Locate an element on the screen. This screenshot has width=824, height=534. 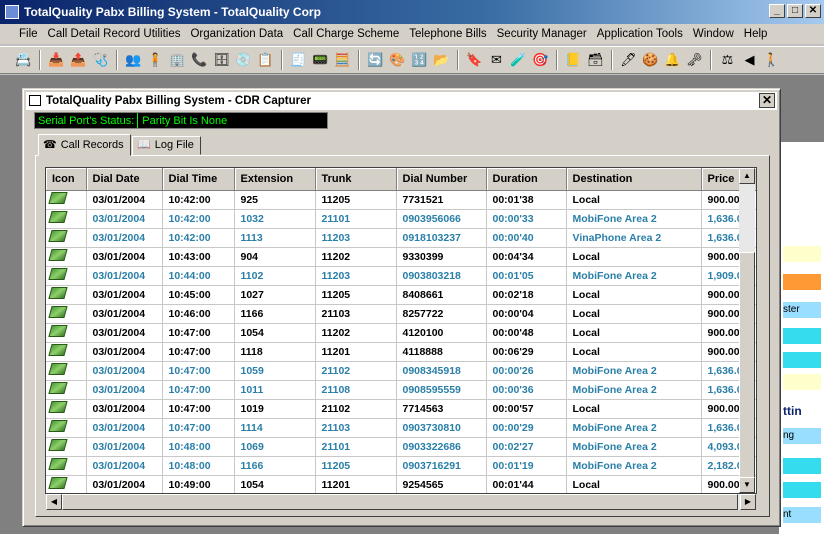
toolbar-icon: 📥 is located at coordinates (56, 60).